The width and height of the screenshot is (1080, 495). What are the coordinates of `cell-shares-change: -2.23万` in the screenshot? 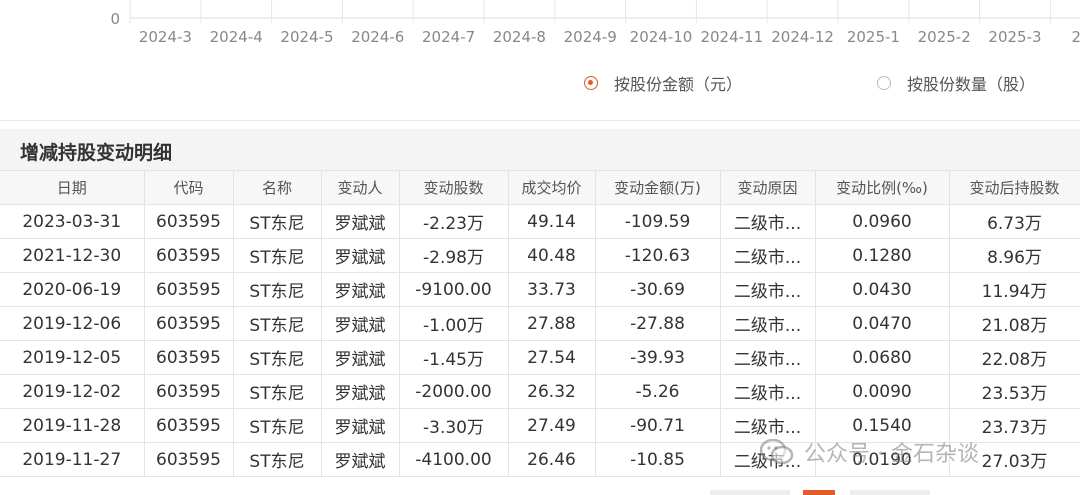 It's located at (453, 221).